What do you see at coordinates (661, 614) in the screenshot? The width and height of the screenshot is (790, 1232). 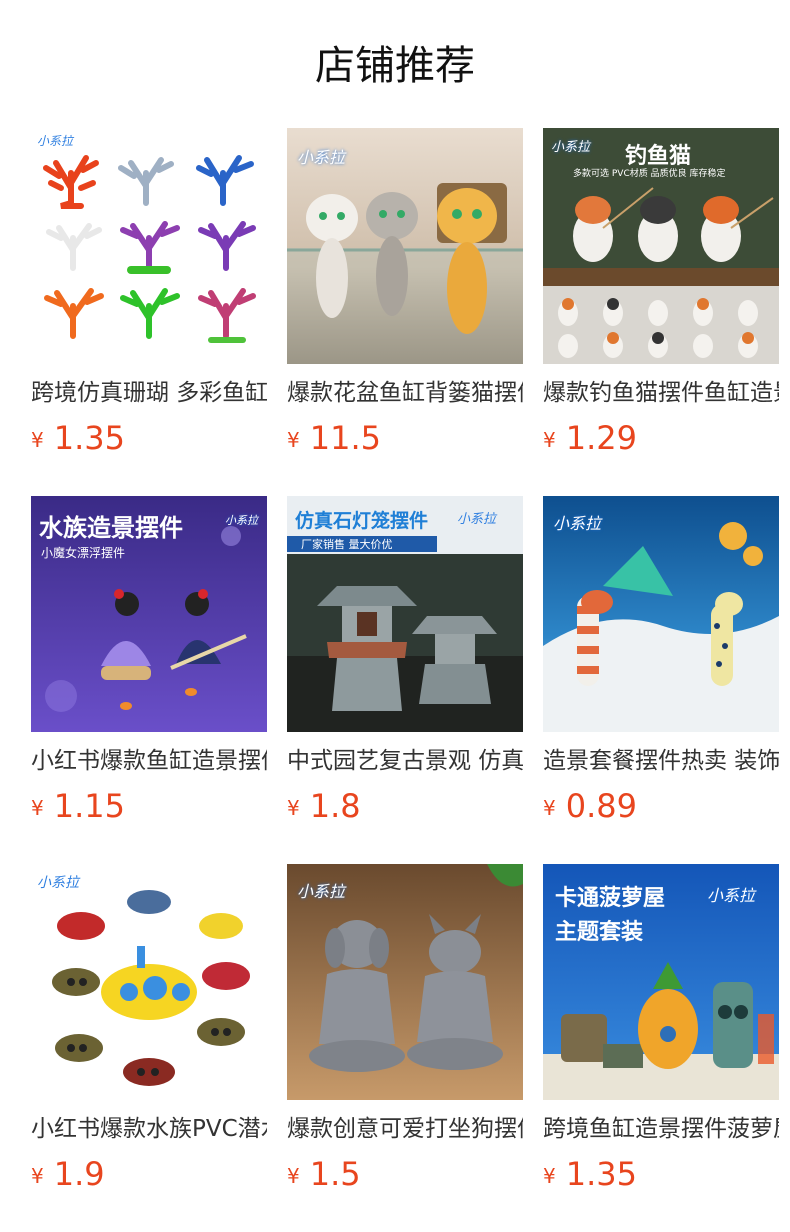 I see `garden-eel-image: 小系拉` at bounding box center [661, 614].